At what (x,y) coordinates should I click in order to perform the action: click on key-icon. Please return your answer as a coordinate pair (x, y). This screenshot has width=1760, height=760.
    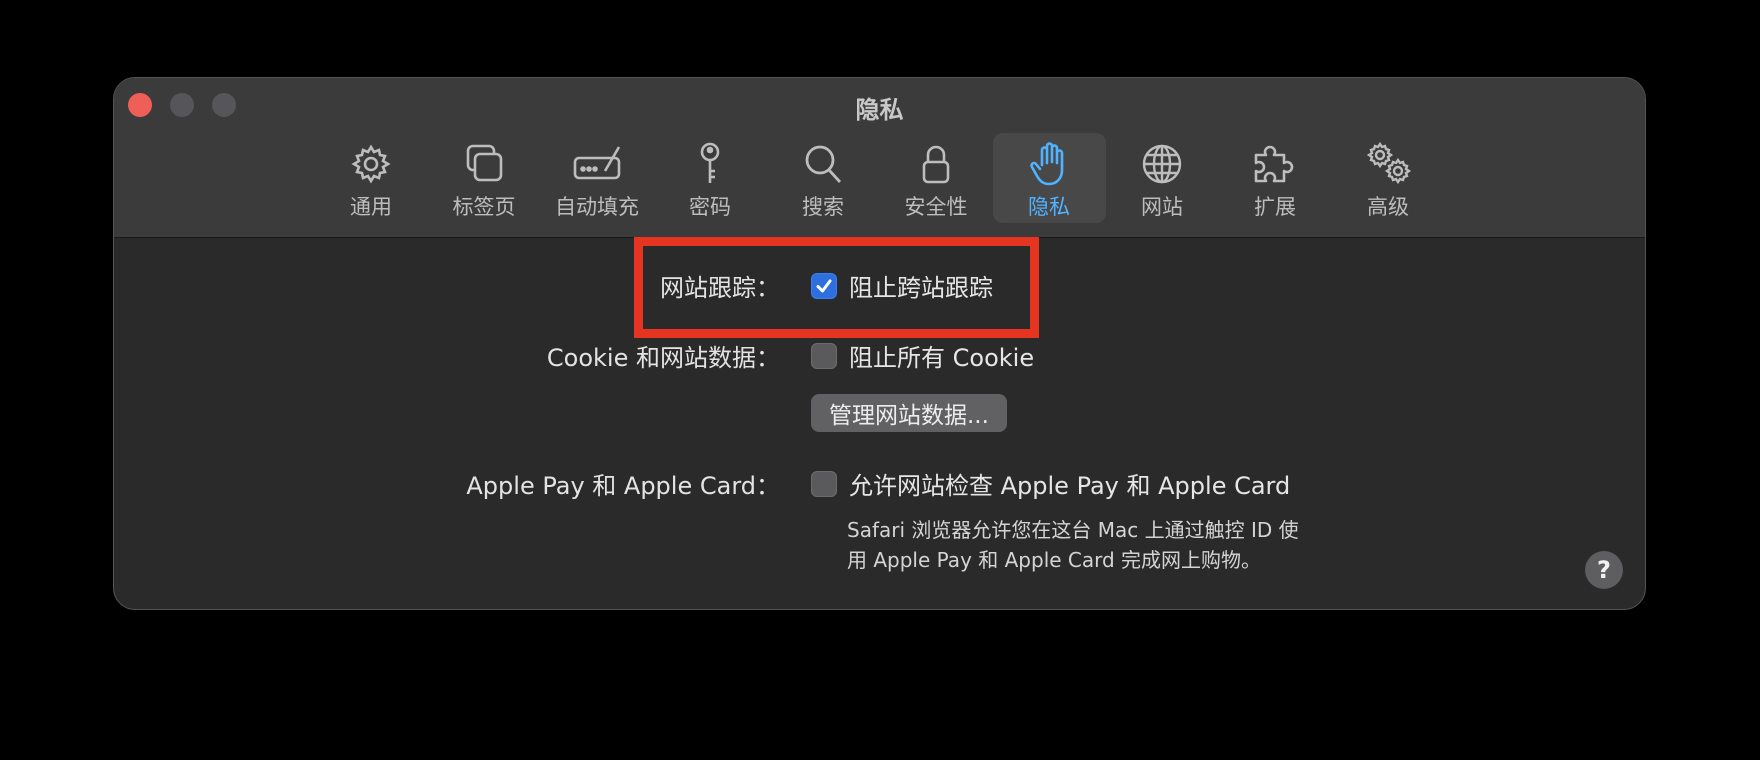
    Looking at the image, I should click on (710, 162).